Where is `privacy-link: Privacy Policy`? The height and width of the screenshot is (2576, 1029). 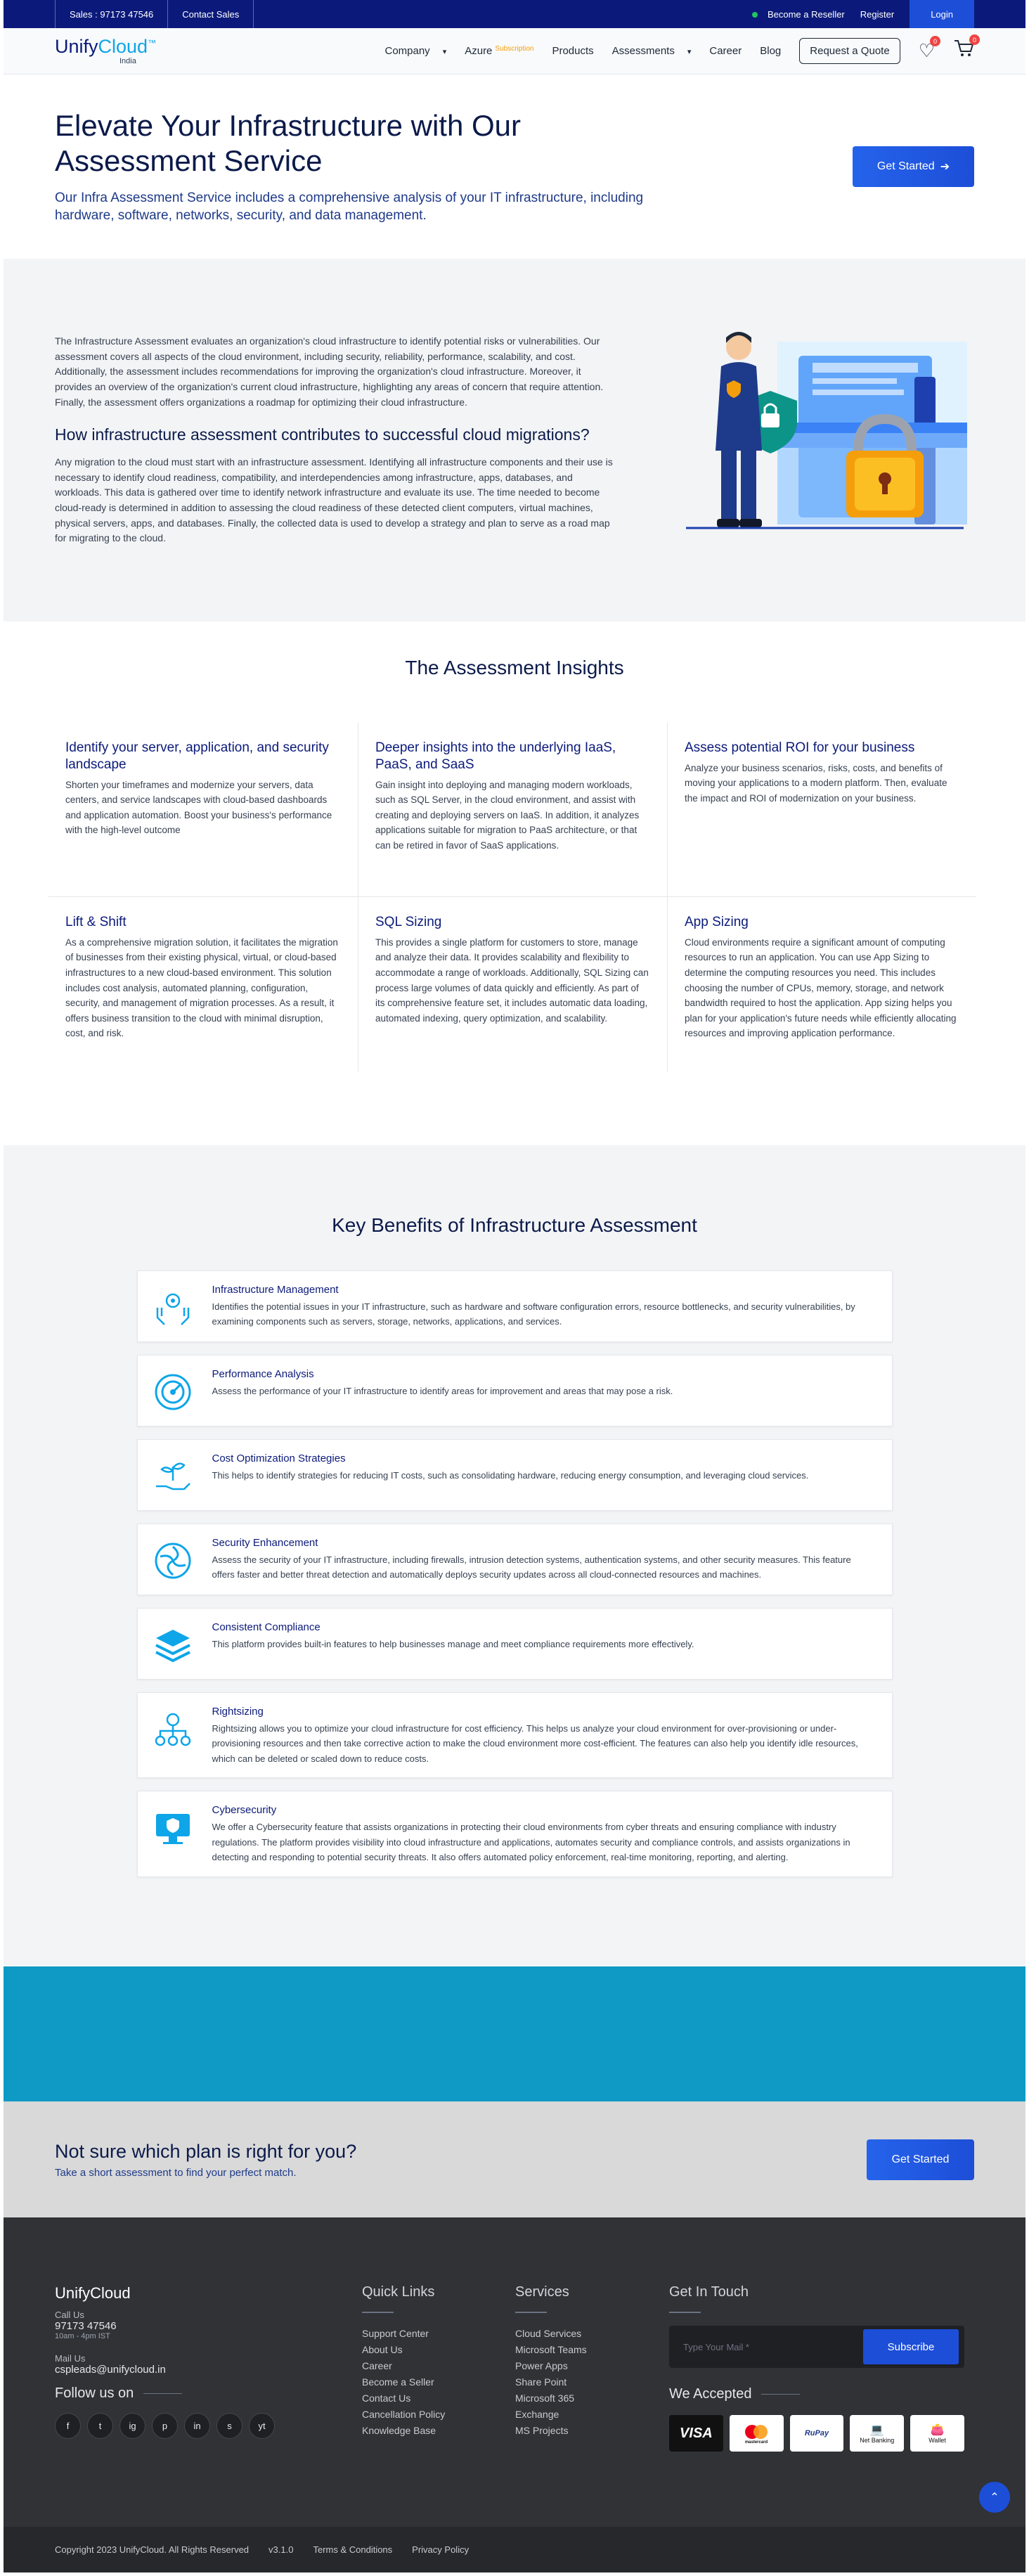
privacy-link: Privacy Policy is located at coordinates (440, 2549).